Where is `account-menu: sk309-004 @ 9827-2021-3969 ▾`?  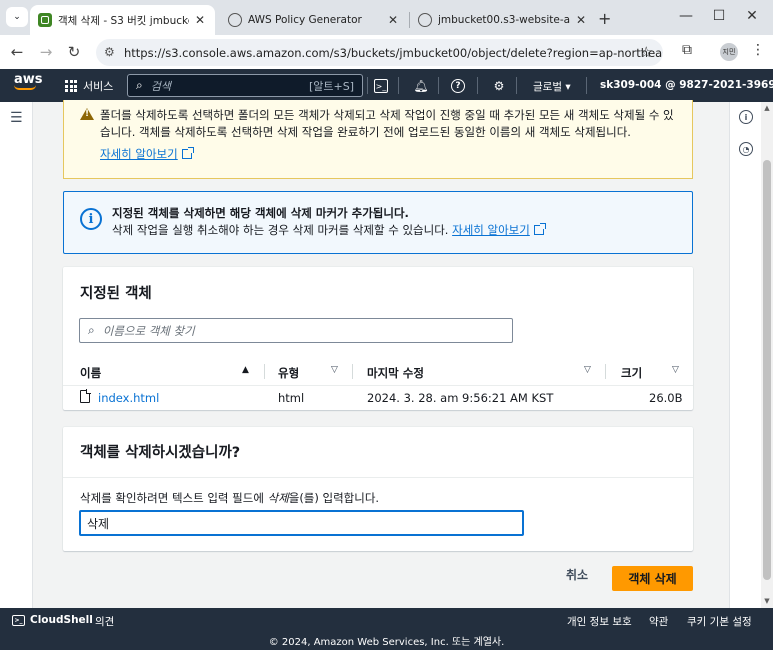
account-menu: sk309-004 @ 9827-2021-3969 ▾ is located at coordinates (686, 85).